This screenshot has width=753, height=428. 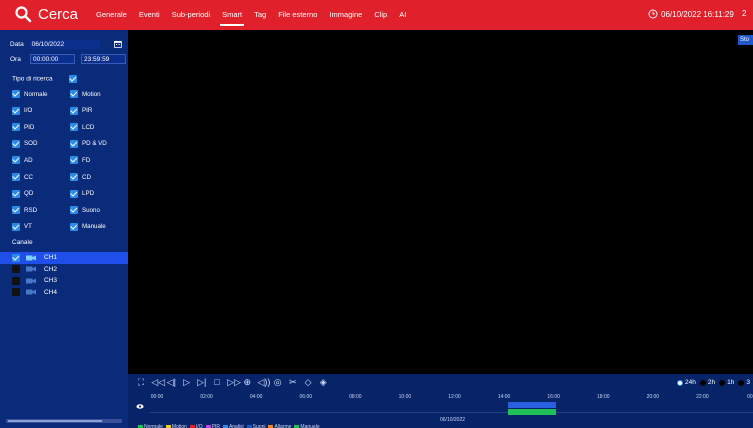 I want to click on clock-datetime: 06/10/2022 16:11:29, so click(x=697, y=14).